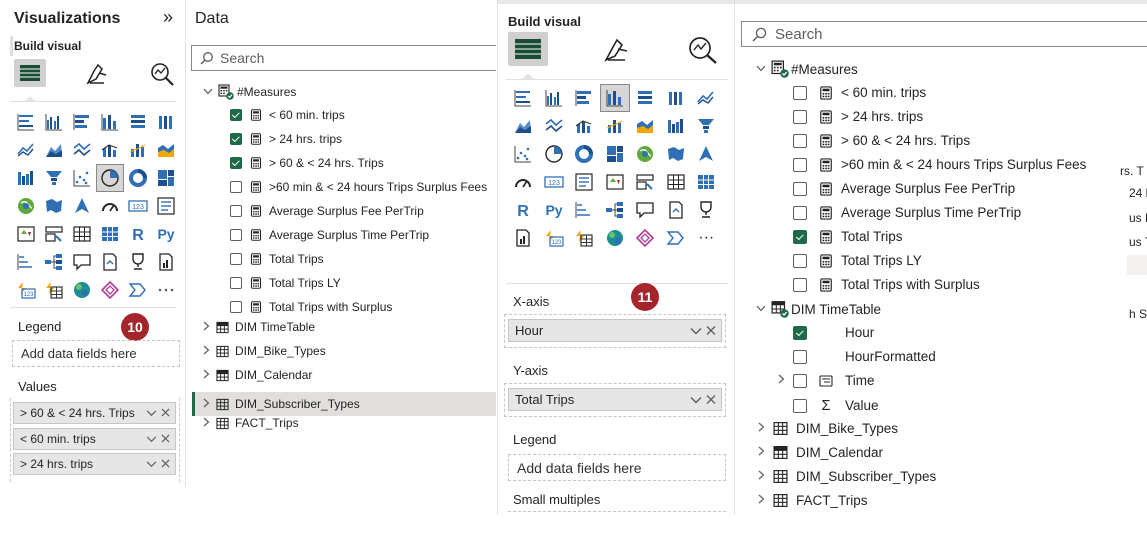 This screenshot has height=556, width=1147. I want to click on measures-table-node: #Measures, so click(806, 69).